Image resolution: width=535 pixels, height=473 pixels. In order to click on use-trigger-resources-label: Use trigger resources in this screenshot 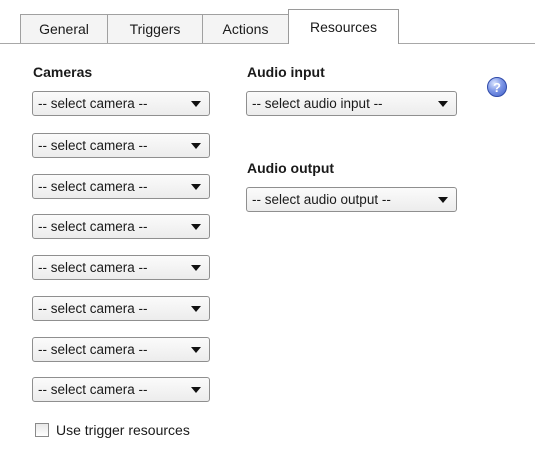, I will do `click(123, 430)`.